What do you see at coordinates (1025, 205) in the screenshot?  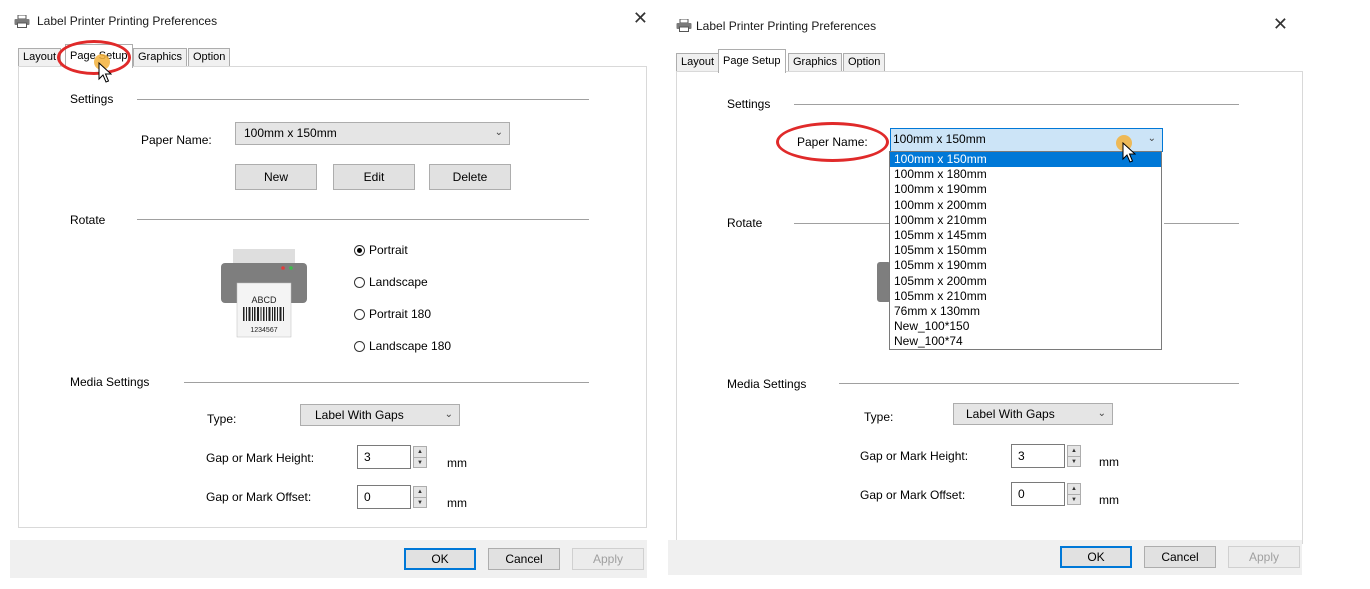 I see `list-item: 100mm x 200mm` at bounding box center [1025, 205].